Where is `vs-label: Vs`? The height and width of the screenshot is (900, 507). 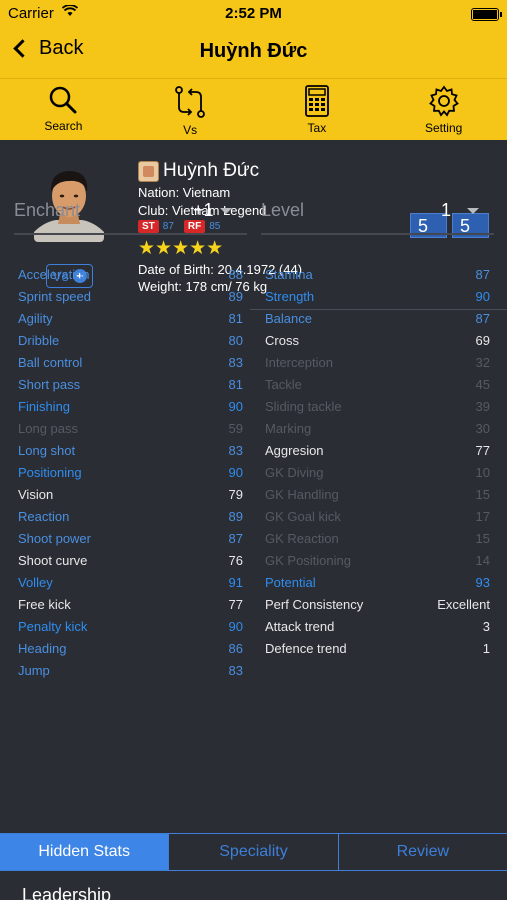
vs-label: Vs is located at coordinates (190, 130).